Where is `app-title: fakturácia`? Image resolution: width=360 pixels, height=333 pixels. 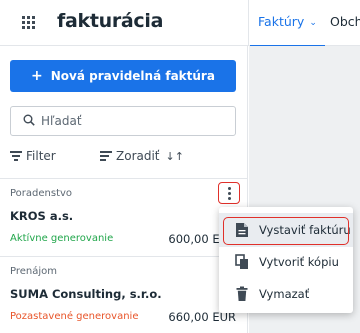
app-title: fakturácia is located at coordinates (110, 21).